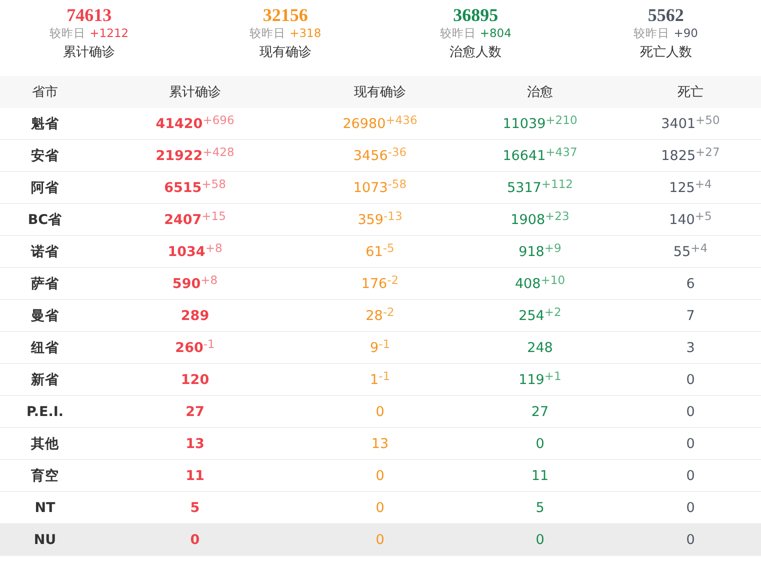 The width and height of the screenshot is (761, 561). Describe the element at coordinates (179, 156) in the screenshot. I see `cell-value: 21922` at that location.